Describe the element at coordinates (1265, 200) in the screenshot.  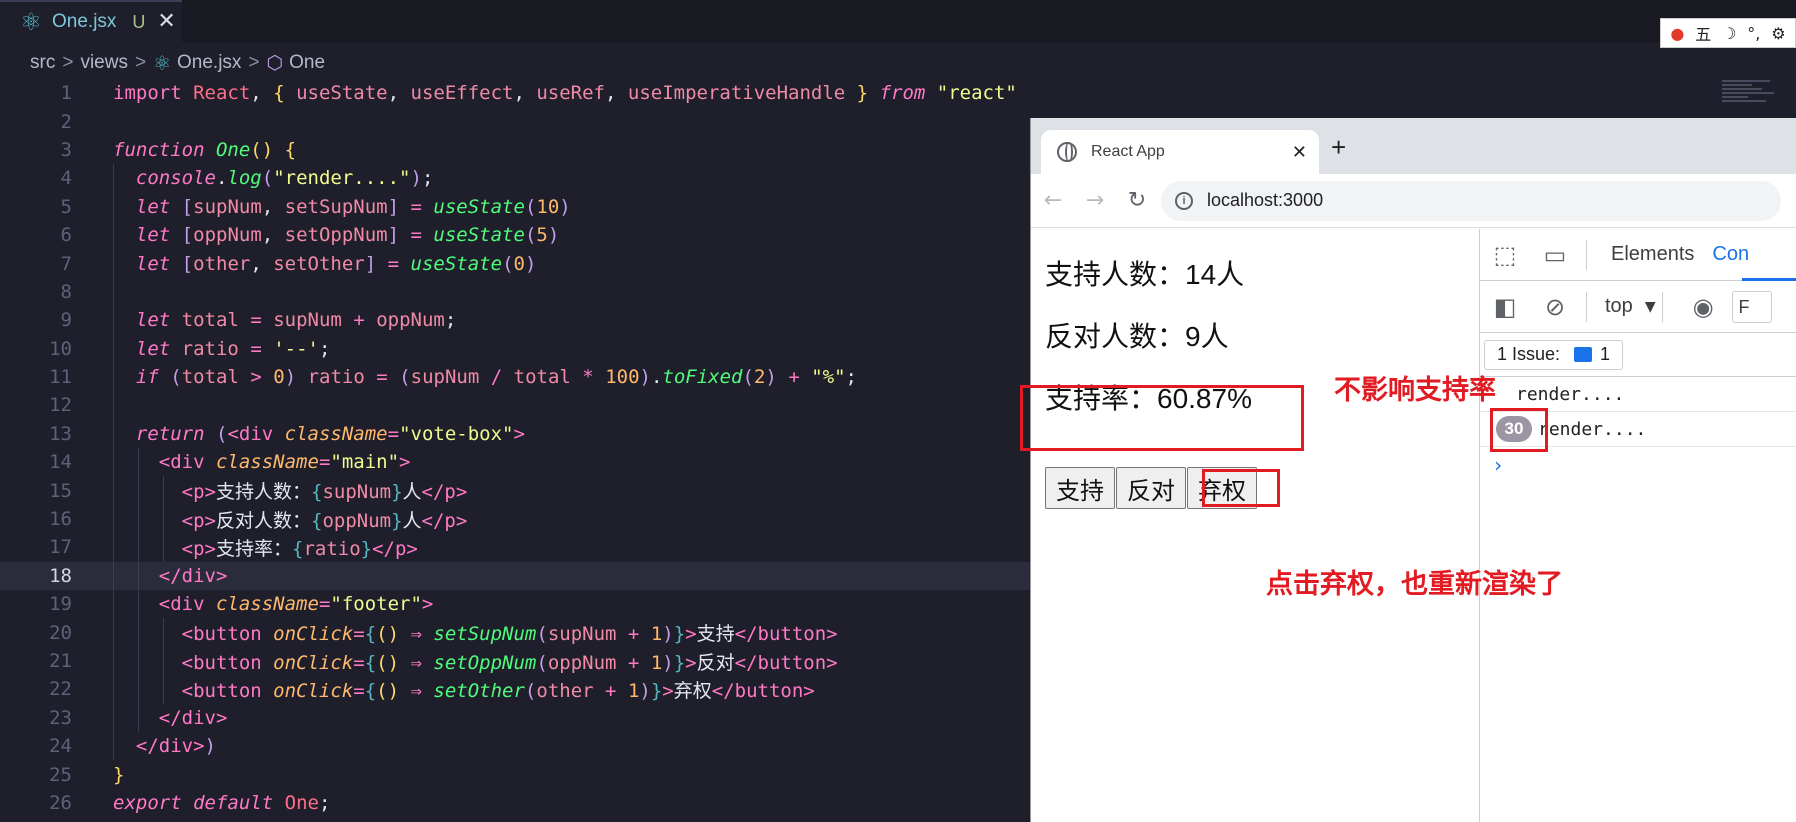
I see `url-text: localhost:3000` at that location.